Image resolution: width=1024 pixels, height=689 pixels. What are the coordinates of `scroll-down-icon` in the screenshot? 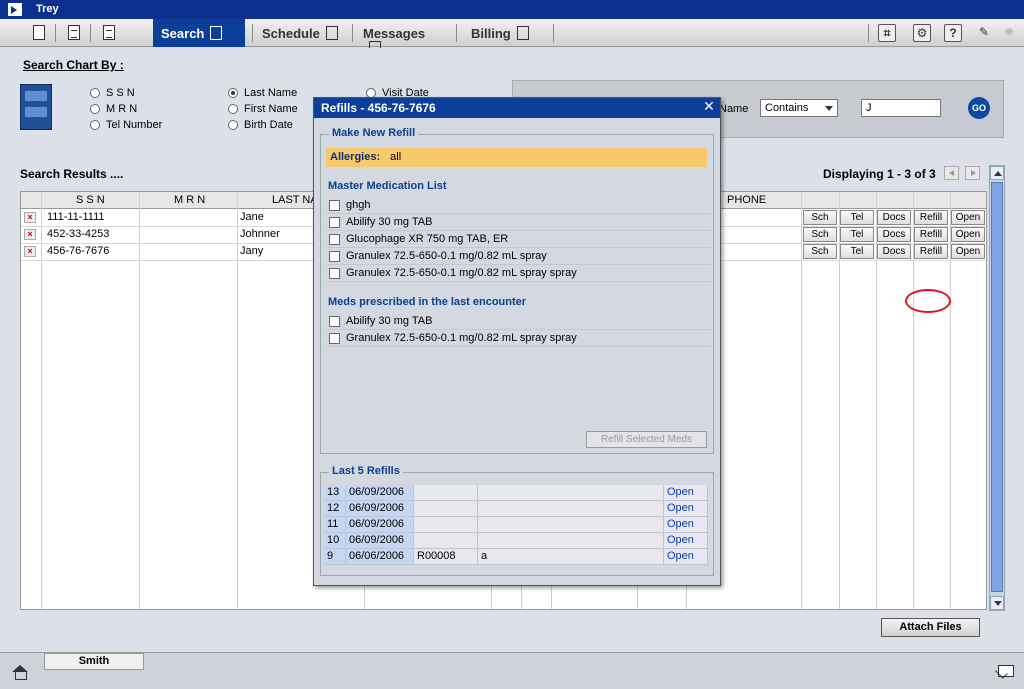 It's located at (997, 603).